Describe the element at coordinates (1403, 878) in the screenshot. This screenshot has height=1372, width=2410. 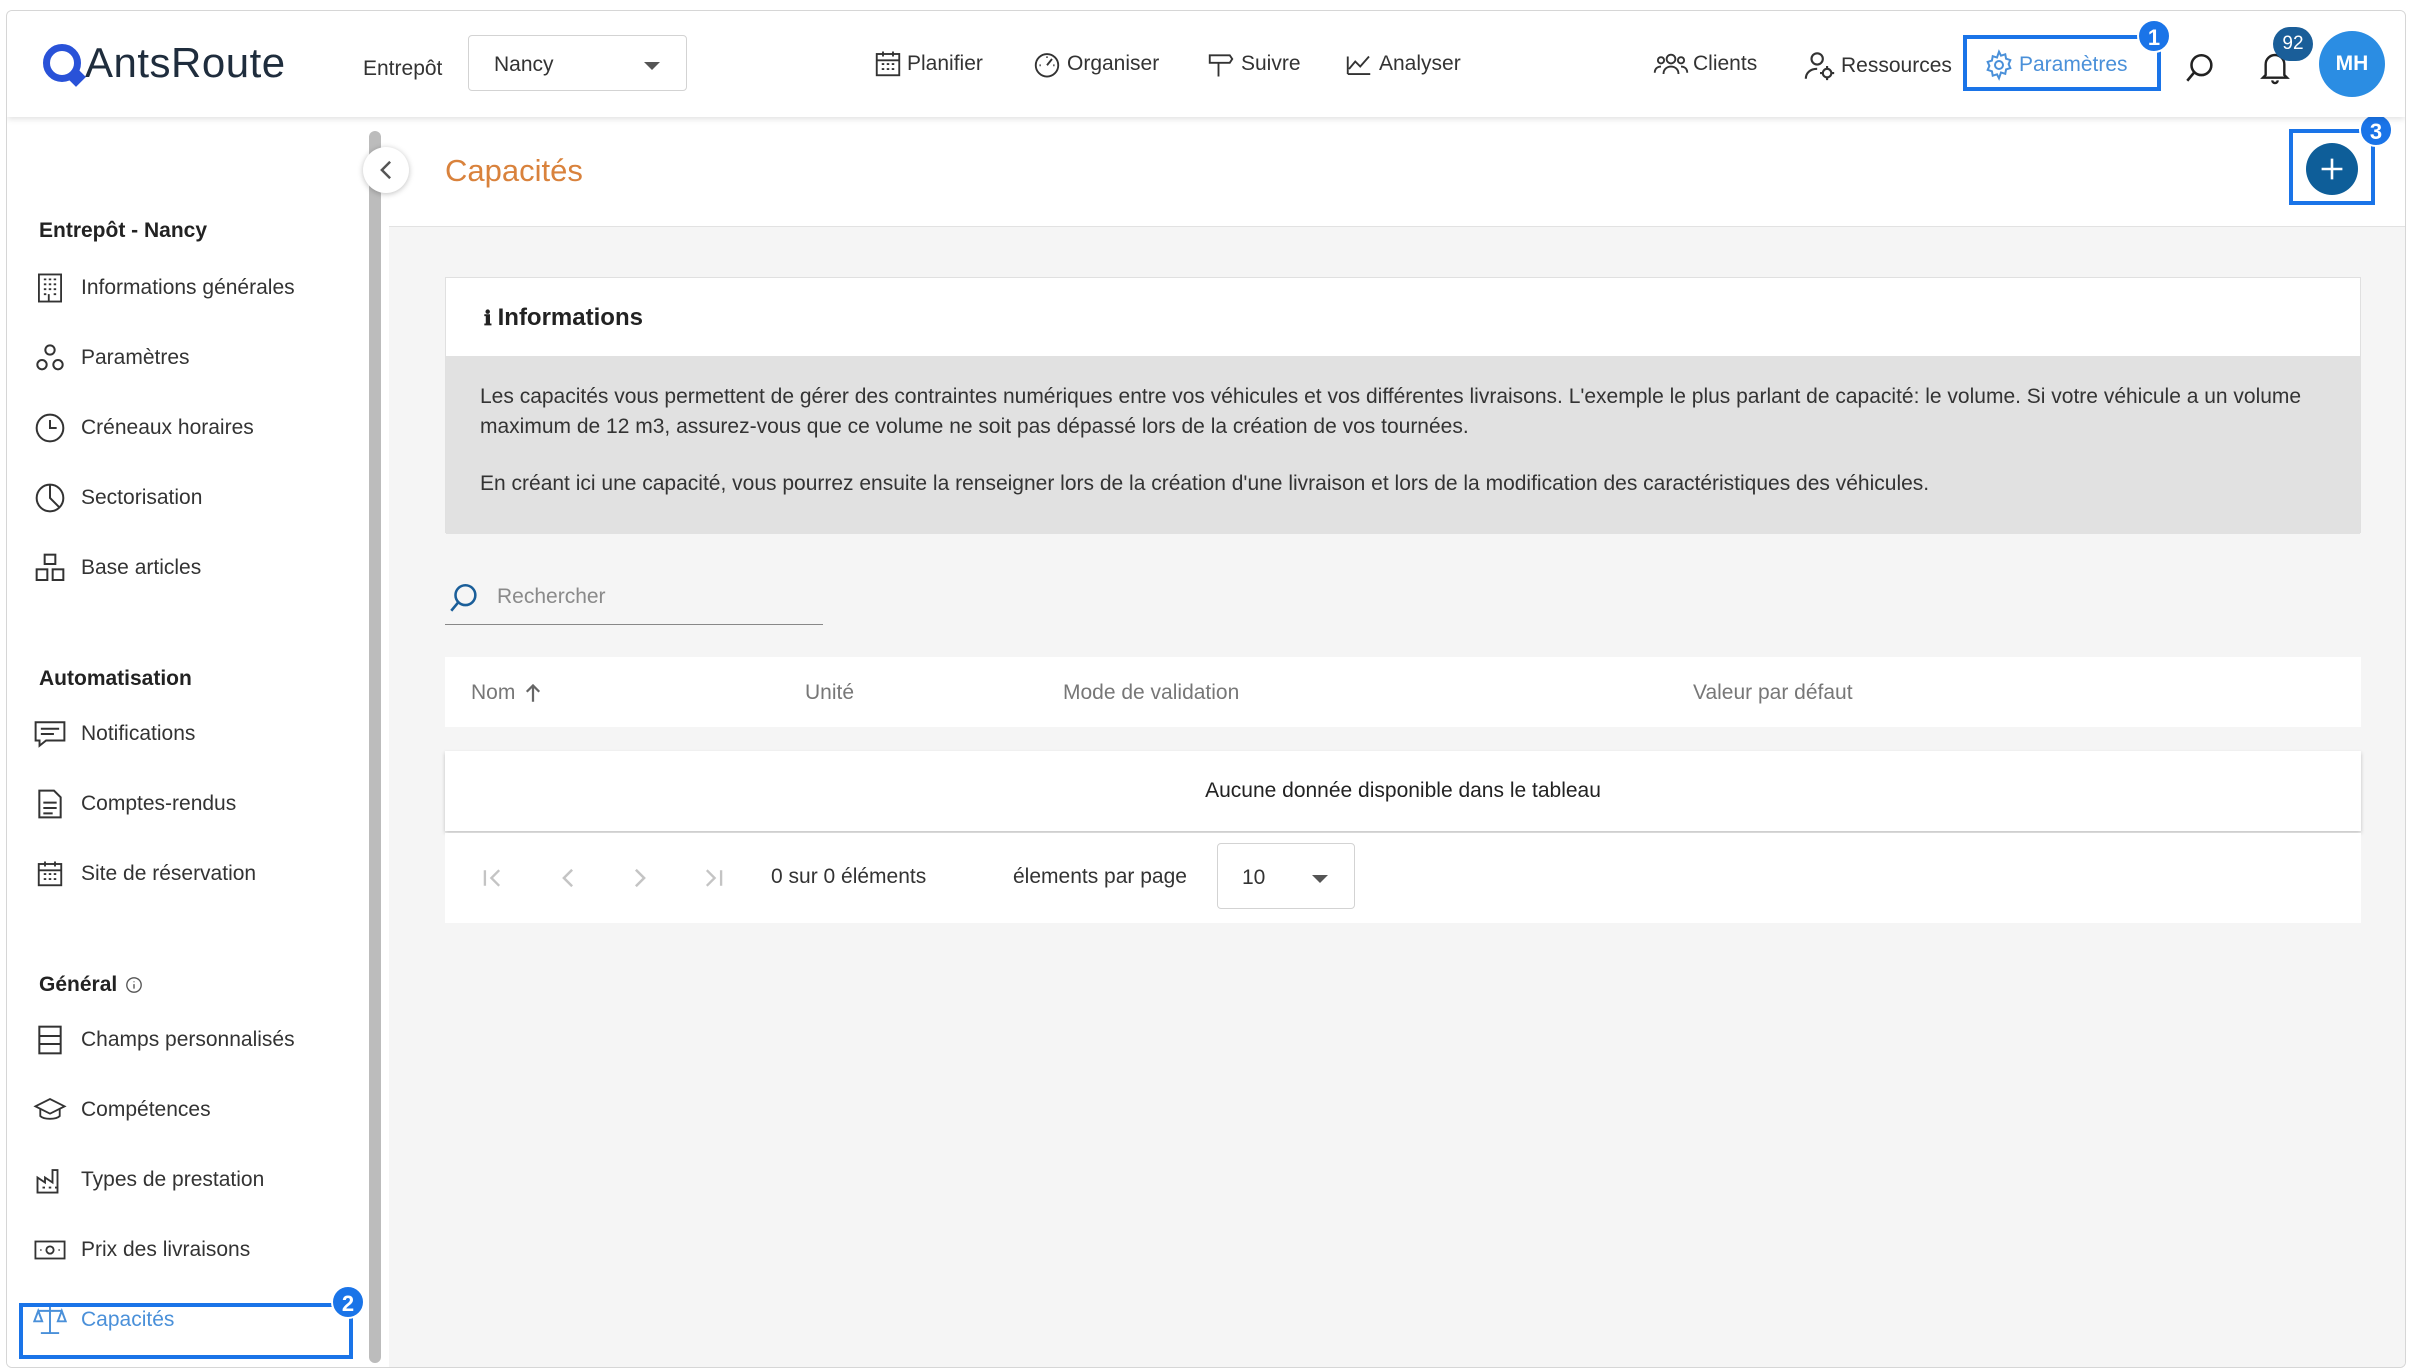
I see `paginator: 0 sur 0 éléments élements par page 10` at that location.